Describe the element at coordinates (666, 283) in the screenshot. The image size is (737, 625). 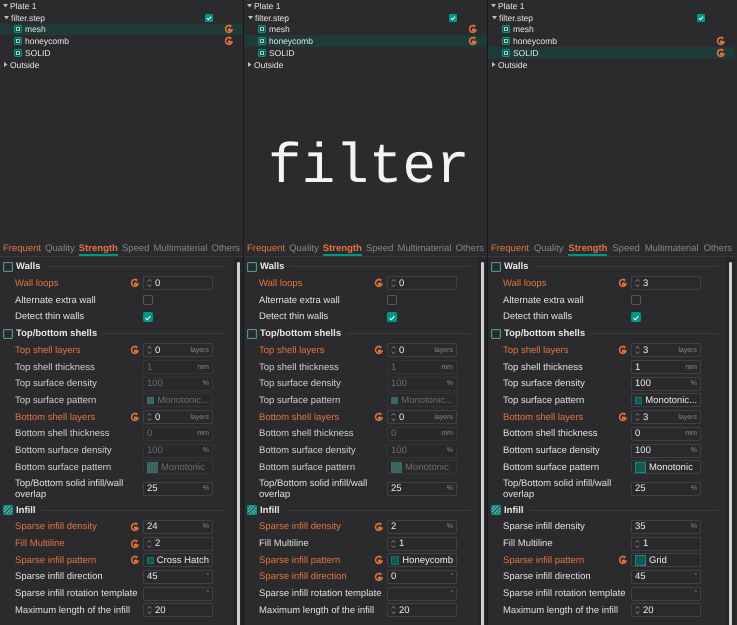
I see `number-field: 3` at that location.